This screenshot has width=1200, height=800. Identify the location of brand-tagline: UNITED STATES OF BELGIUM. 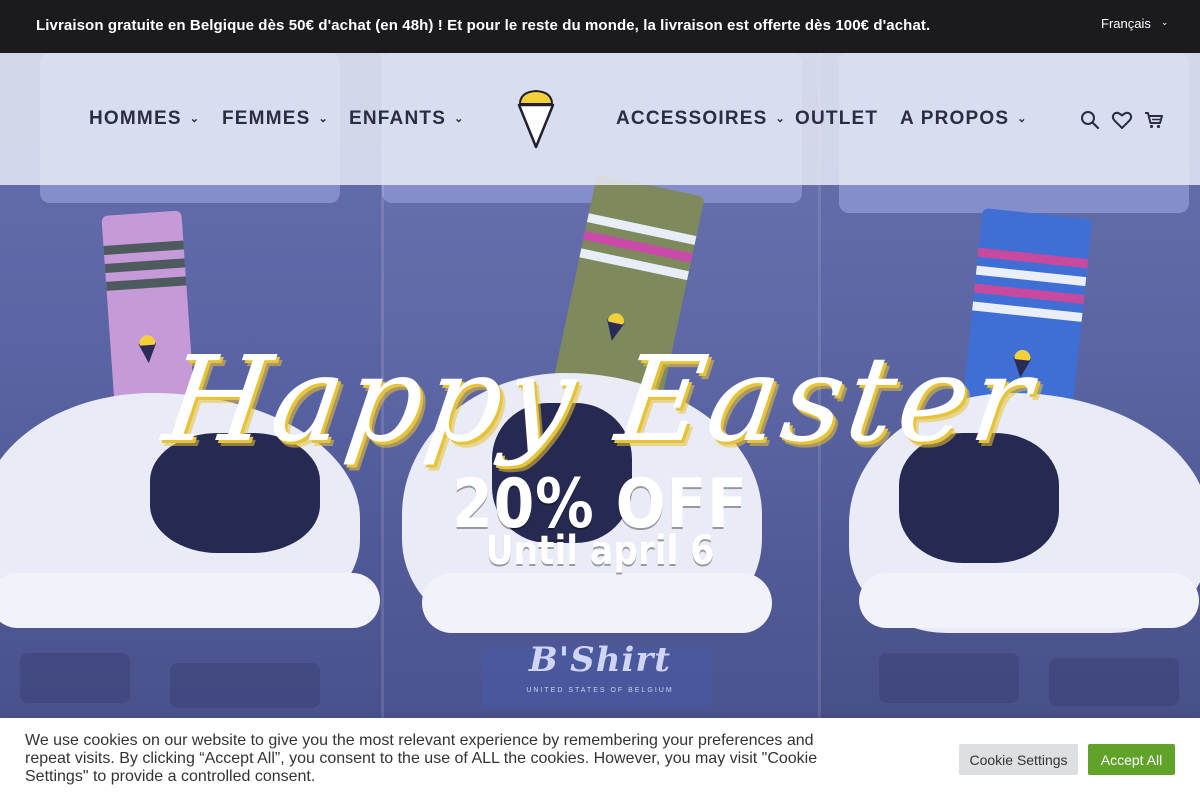
(600, 690).